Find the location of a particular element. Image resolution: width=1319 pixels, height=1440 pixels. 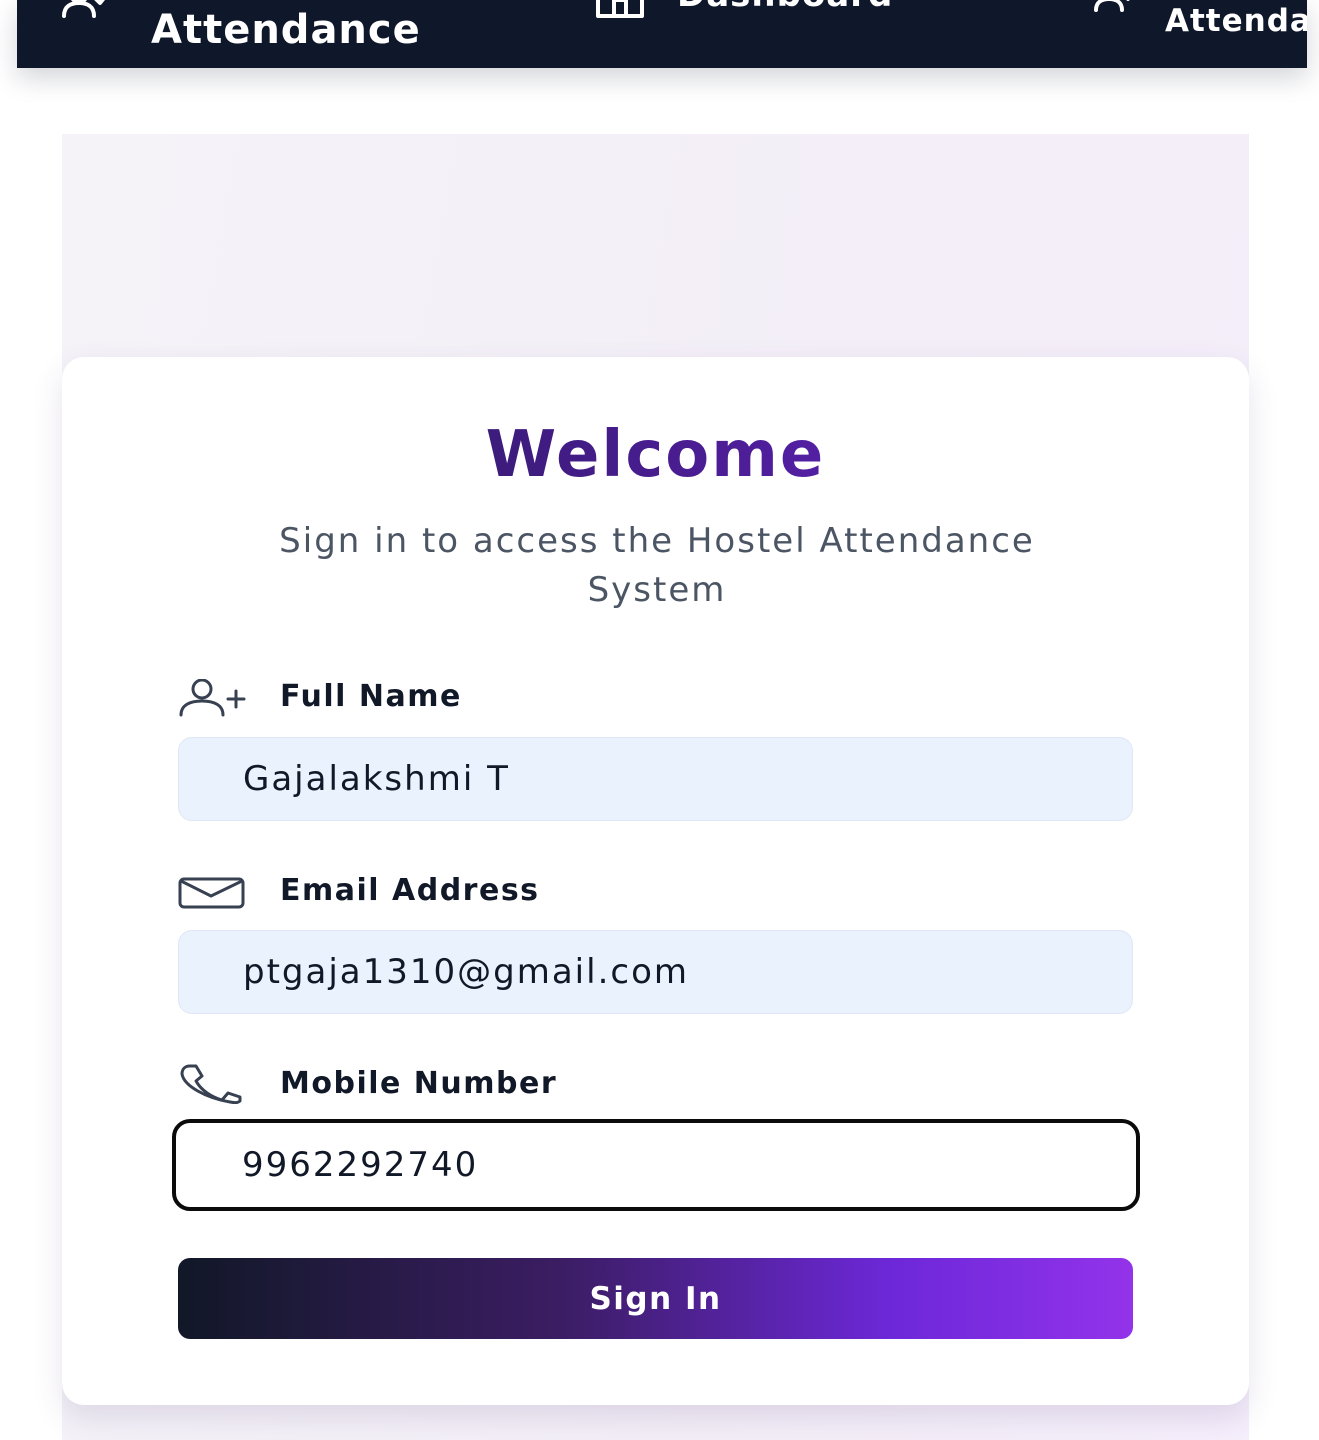

nav-link-attendance: Attenda is located at coordinates (1236, 21).